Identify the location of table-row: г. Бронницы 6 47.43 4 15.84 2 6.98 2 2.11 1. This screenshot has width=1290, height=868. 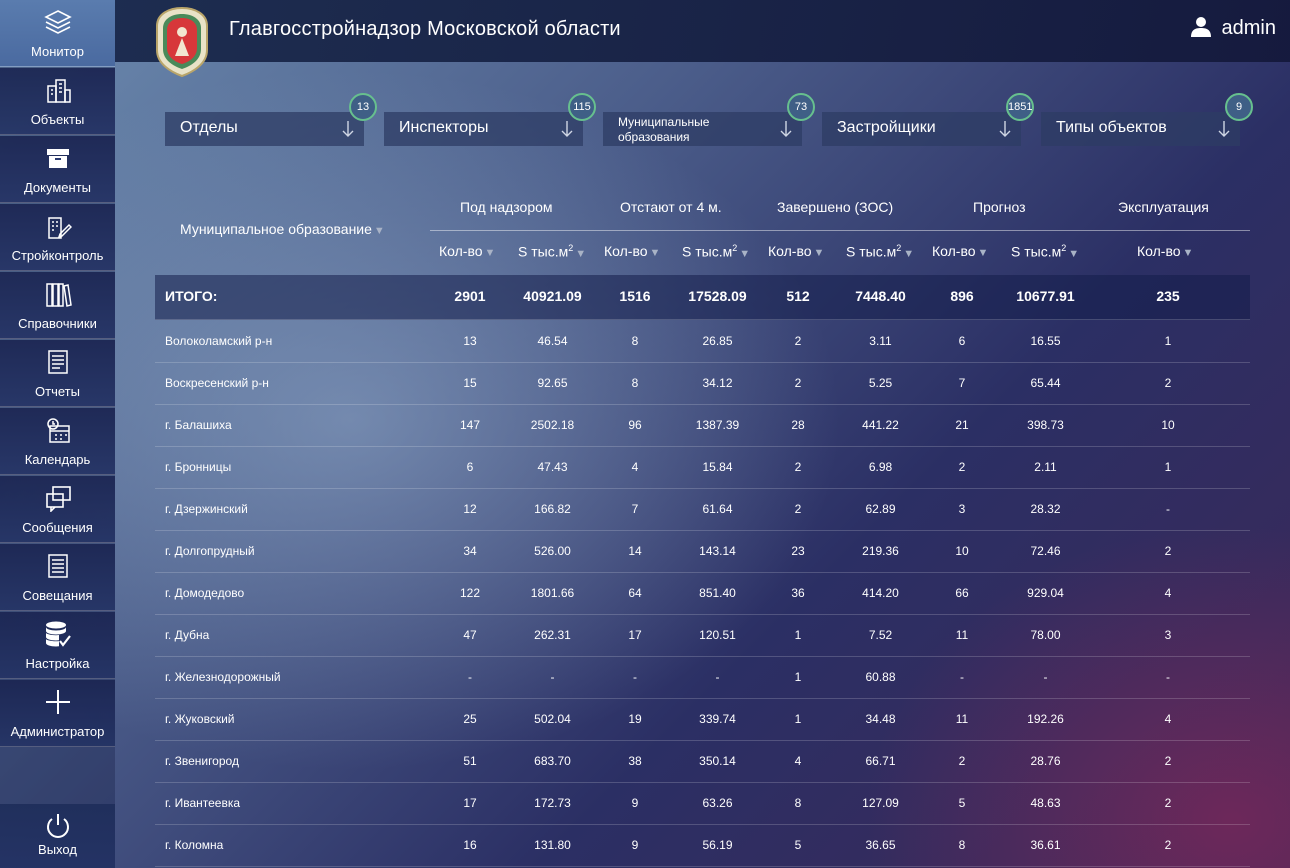
(702, 467).